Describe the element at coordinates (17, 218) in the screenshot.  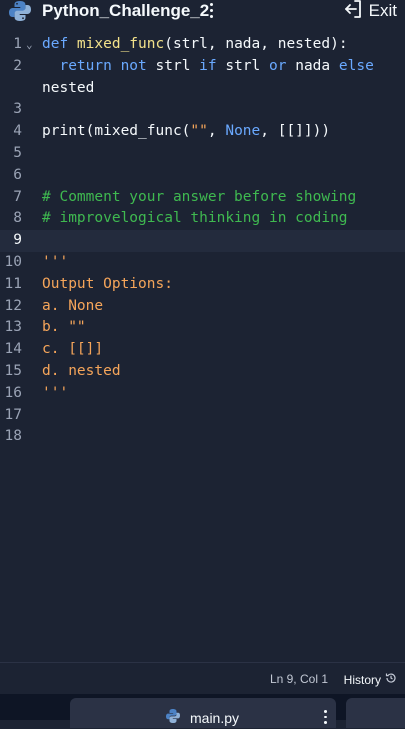
I see `line-number: 8` at that location.